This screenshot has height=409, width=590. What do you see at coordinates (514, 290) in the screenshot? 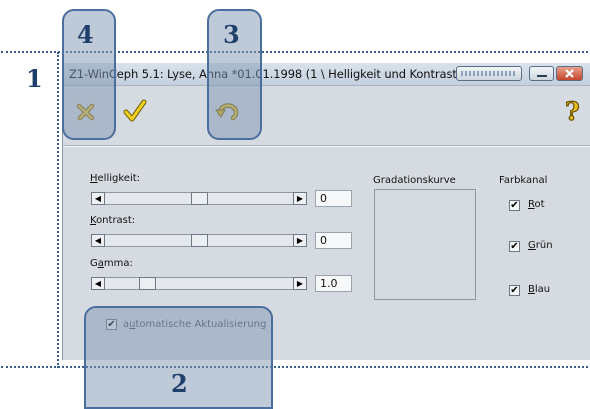
I see `channel-blue-checkbox: ✔` at bounding box center [514, 290].